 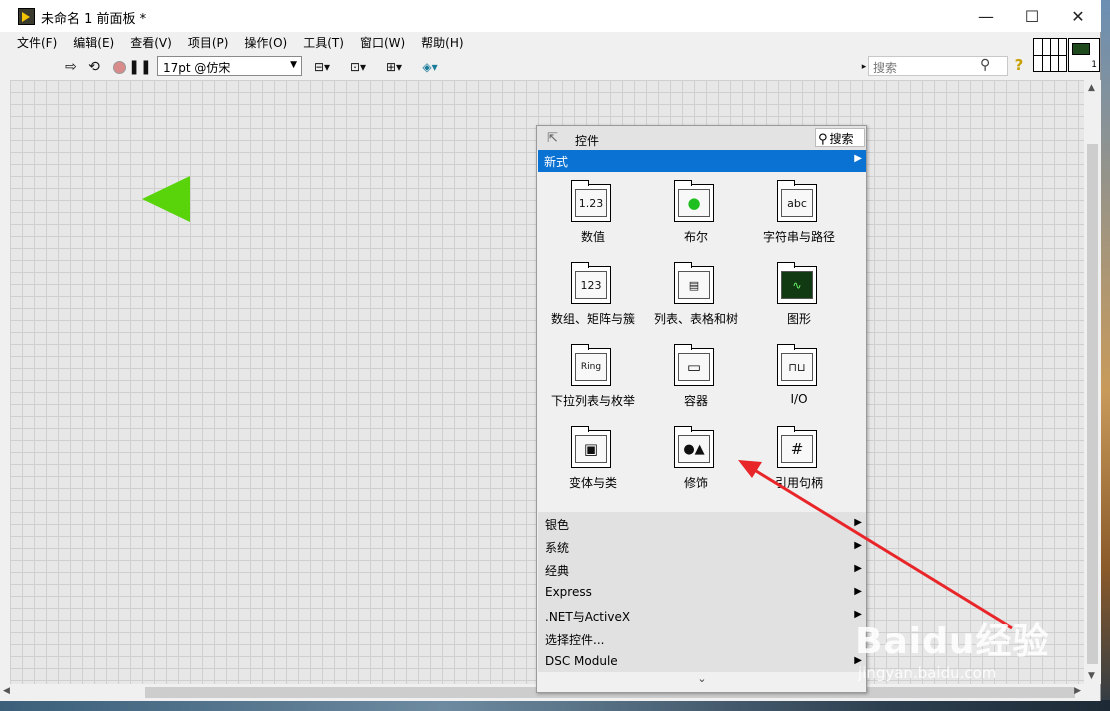 I want to click on palette-item-list-table-tree: ▤ 列表、表格和树, so click(x=696, y=295).